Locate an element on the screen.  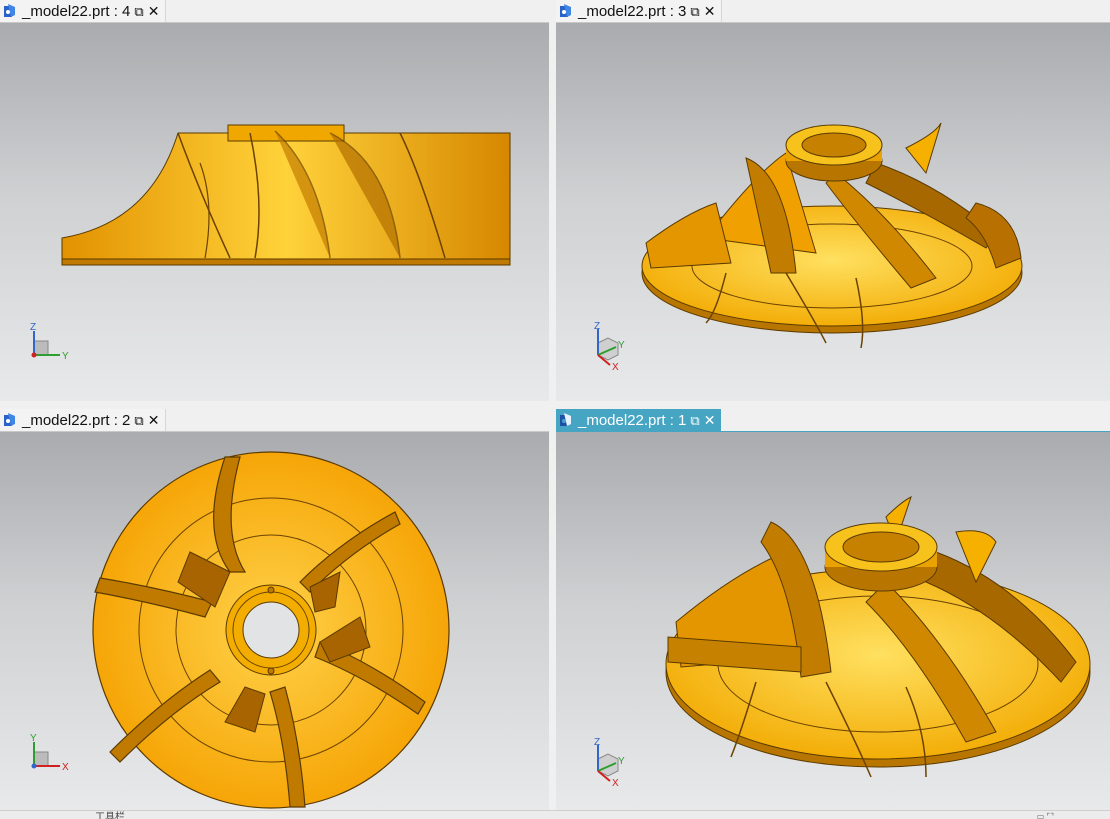
tab-model22-view-4: _model22.prt : 4 ⧉ ✕ is located at coordinates (83, 11).